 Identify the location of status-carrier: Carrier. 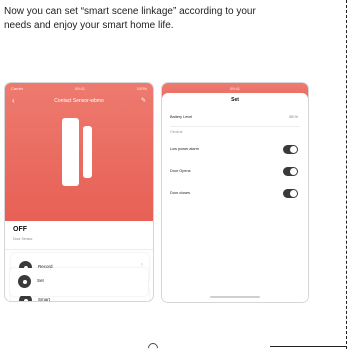
(17, 88).